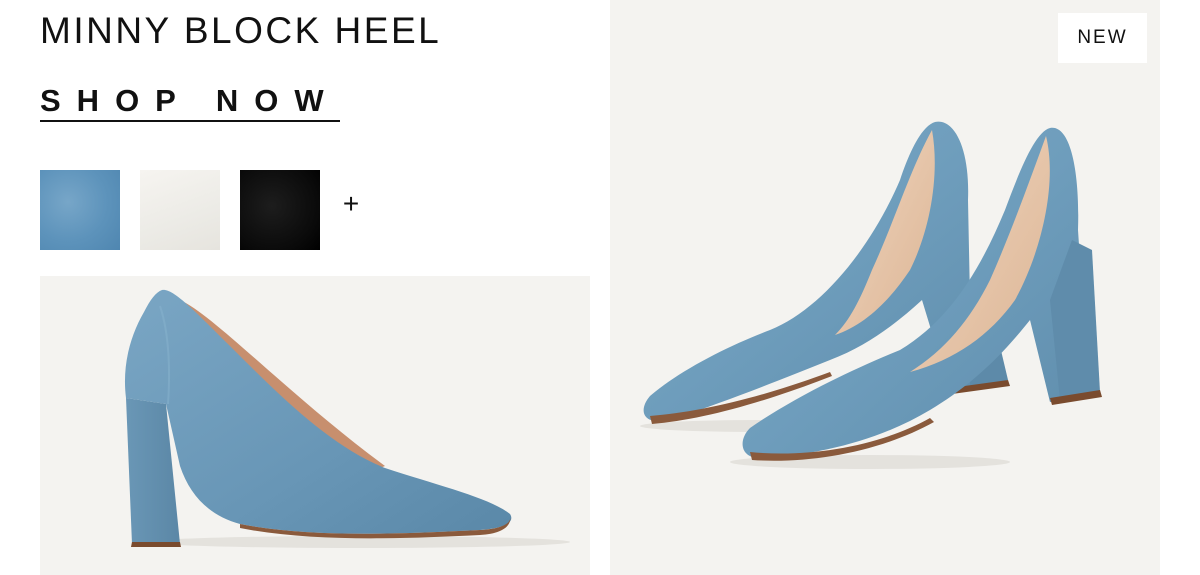 This screenshot has width=1200, height=575. Describe the element at coordinates (1102, 38) in the screenshot. I see `new-badge: NEW` at that location.